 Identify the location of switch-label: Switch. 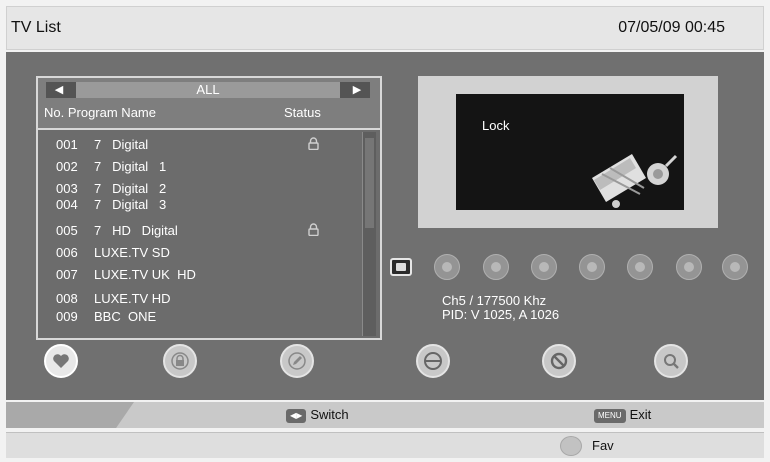
(329, 414).